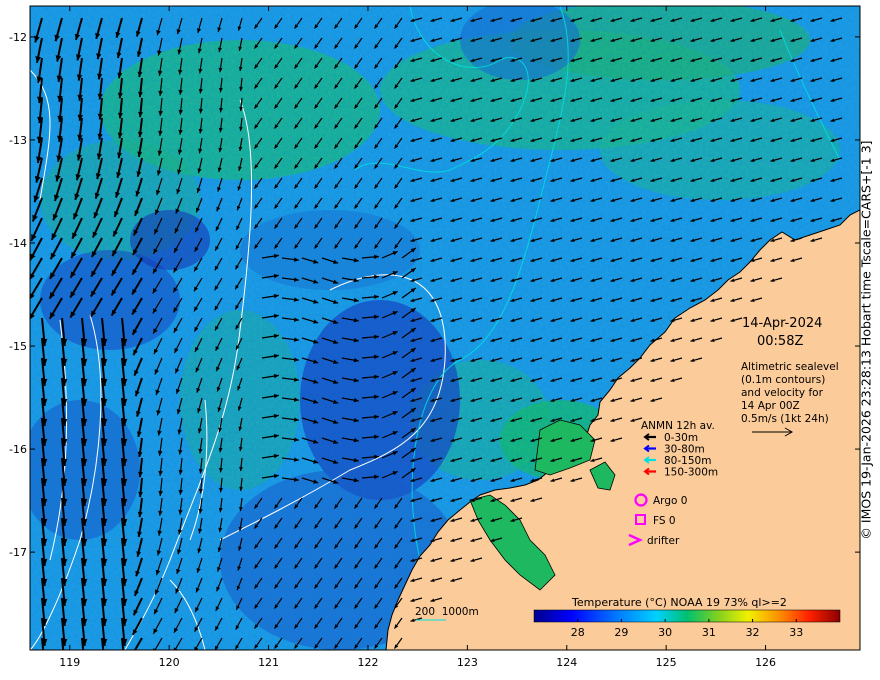  Describe the element at coordinates (664, 521) in the screenshot. I see `fs-label: FS 0` at that location.